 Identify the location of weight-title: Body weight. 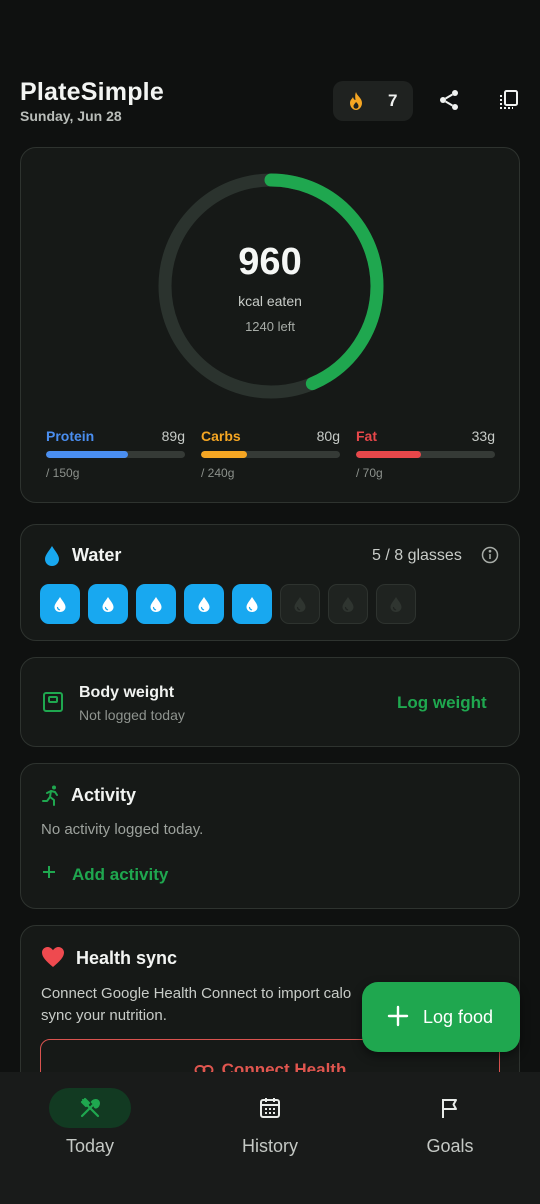
(127, 692).